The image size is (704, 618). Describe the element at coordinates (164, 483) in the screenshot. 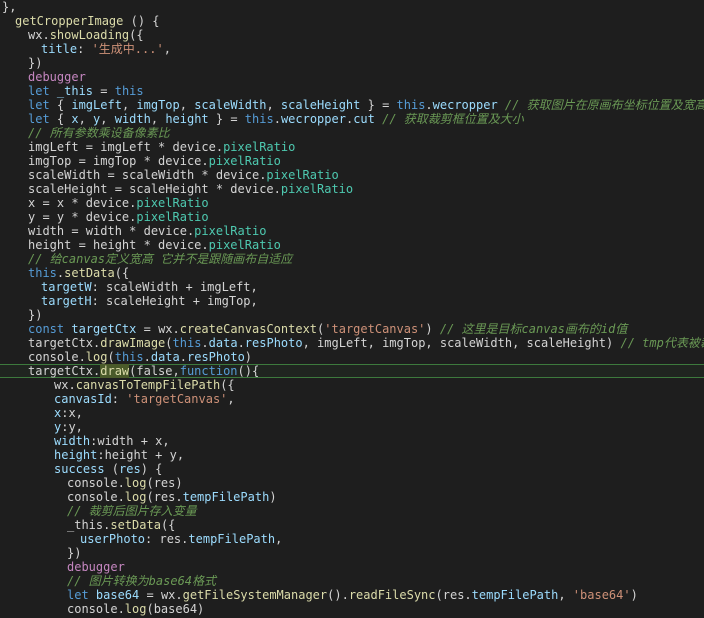

I see `code-token: (res)` at that location.